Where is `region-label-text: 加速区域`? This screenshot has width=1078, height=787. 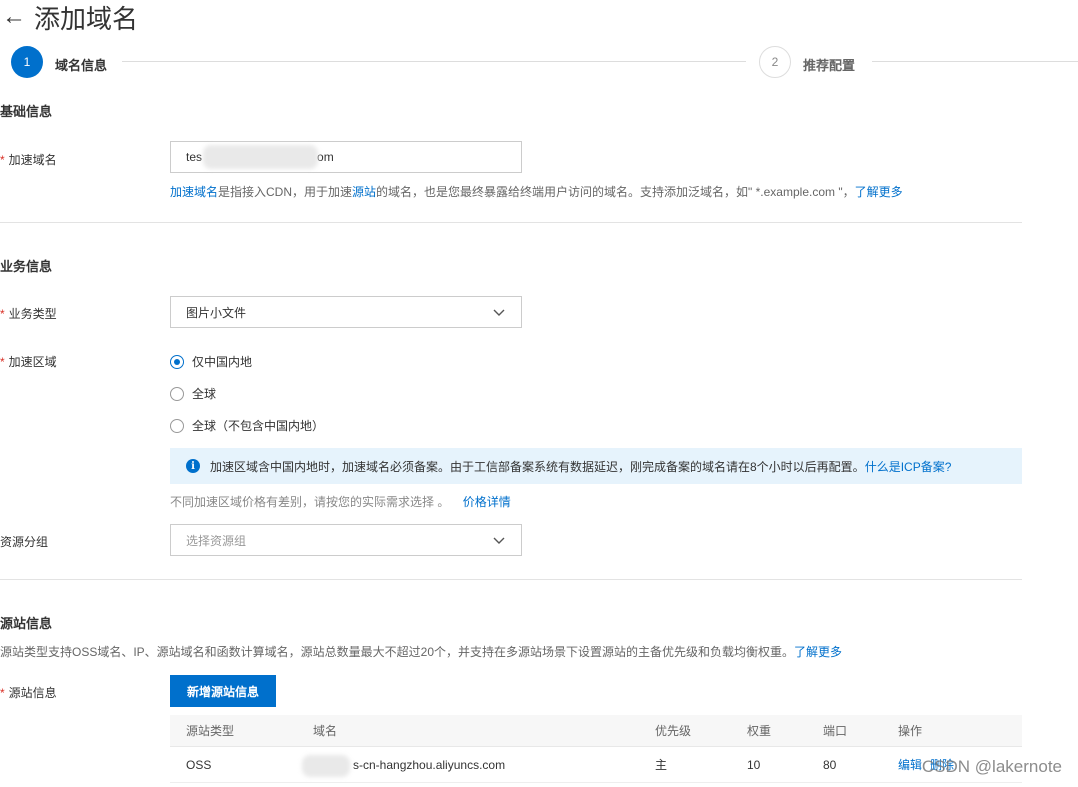
region-label-text: 加速区域 is located at coordinates (32, 362).